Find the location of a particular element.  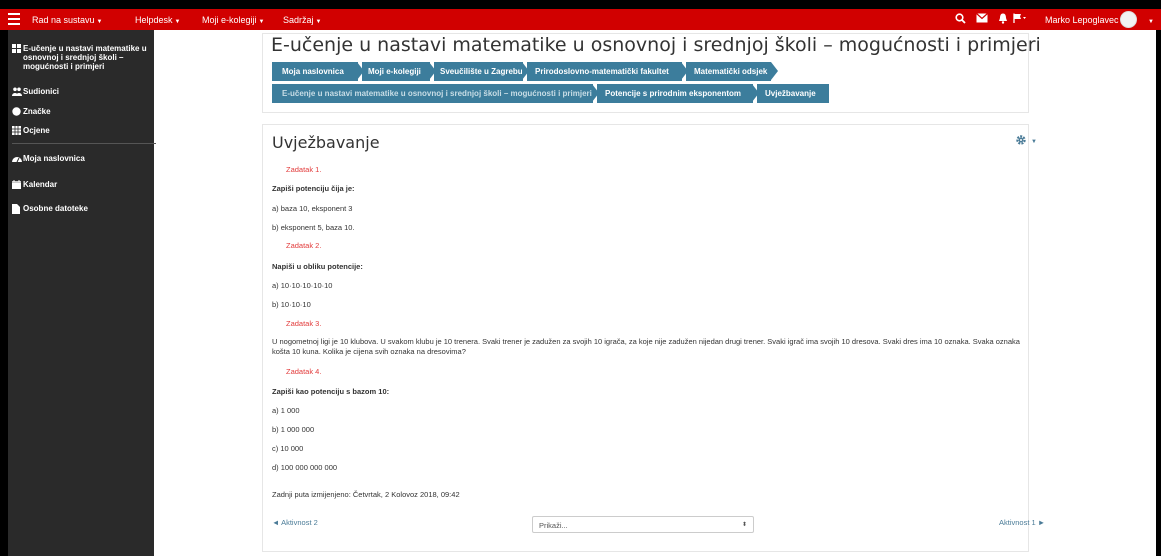

nav-label: Sadržaj is located at coordinates (298, 20).